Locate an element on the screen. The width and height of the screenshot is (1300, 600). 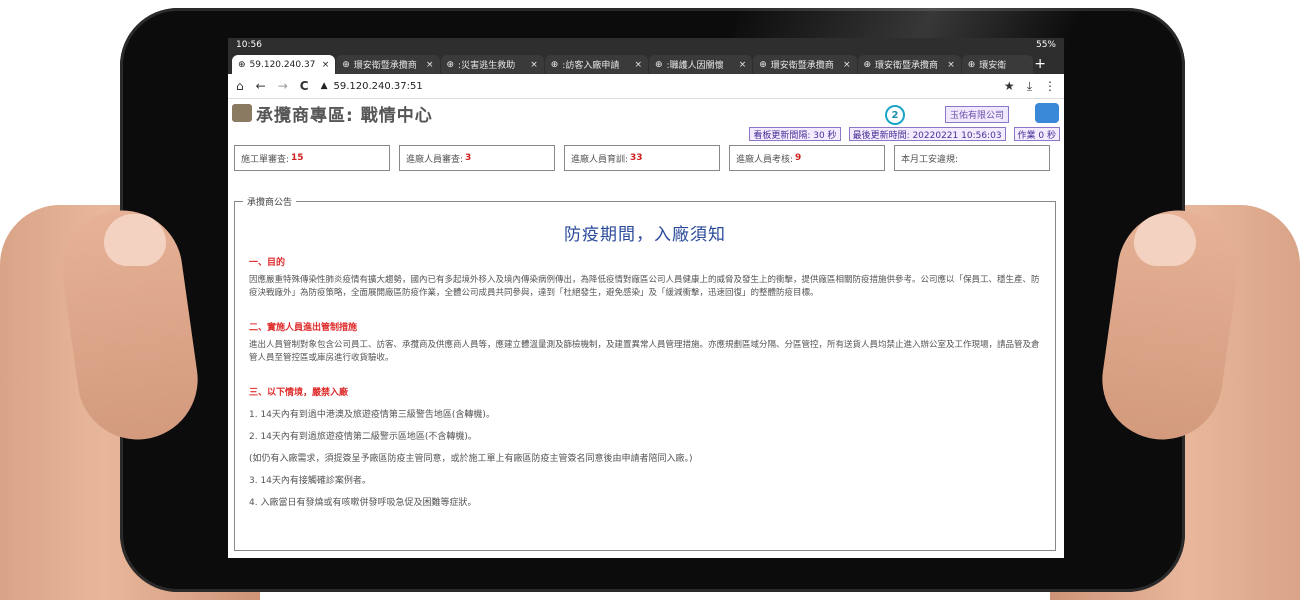
stat-value: 33 is located at coordinates (636, 158).